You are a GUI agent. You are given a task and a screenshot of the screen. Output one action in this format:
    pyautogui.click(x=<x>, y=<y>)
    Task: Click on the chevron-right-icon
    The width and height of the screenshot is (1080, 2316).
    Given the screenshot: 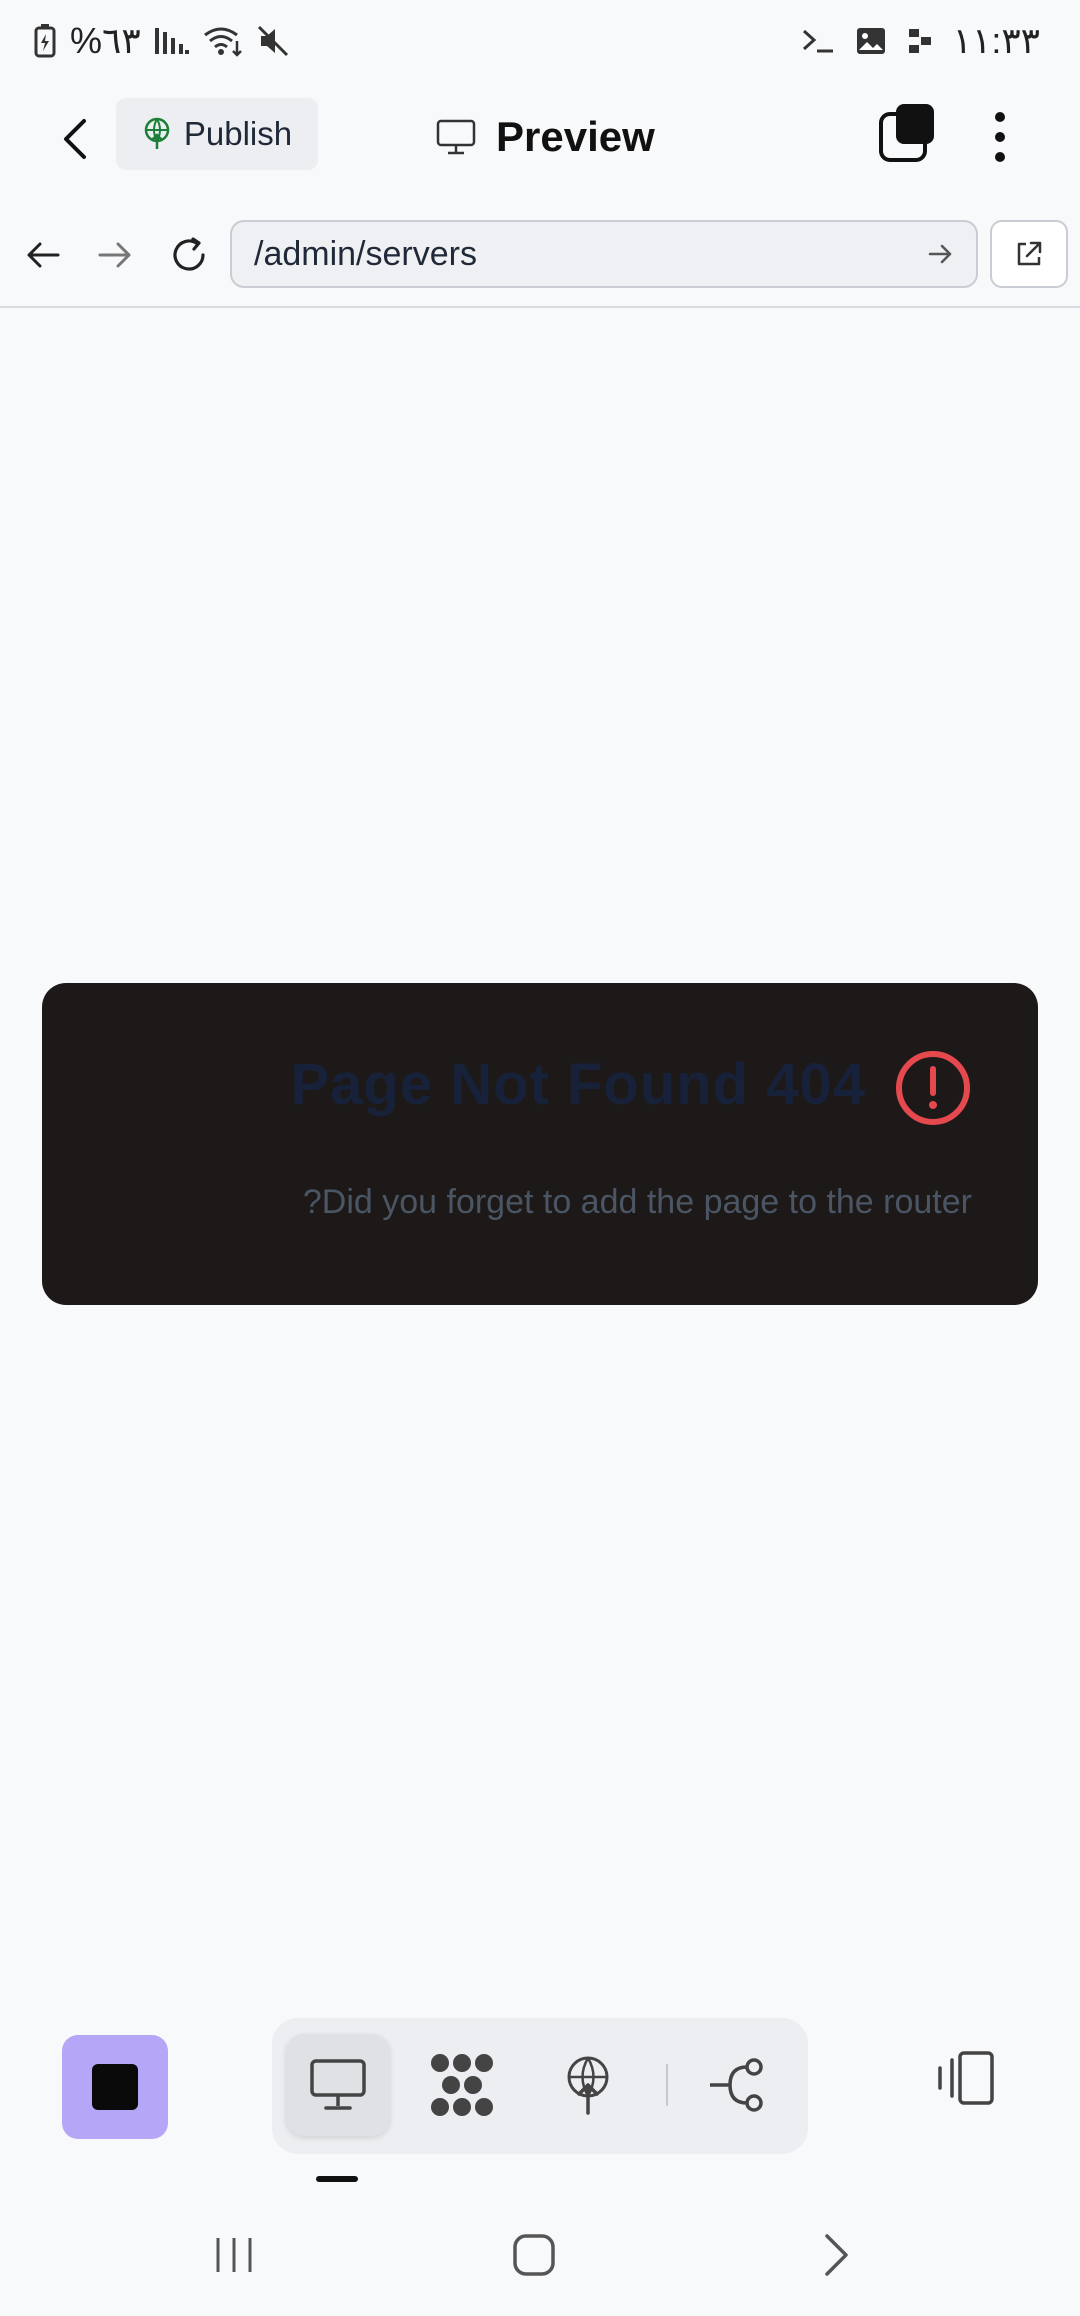 What is the action you would take?
    pyautogui.click(x=836, y=2255)
    